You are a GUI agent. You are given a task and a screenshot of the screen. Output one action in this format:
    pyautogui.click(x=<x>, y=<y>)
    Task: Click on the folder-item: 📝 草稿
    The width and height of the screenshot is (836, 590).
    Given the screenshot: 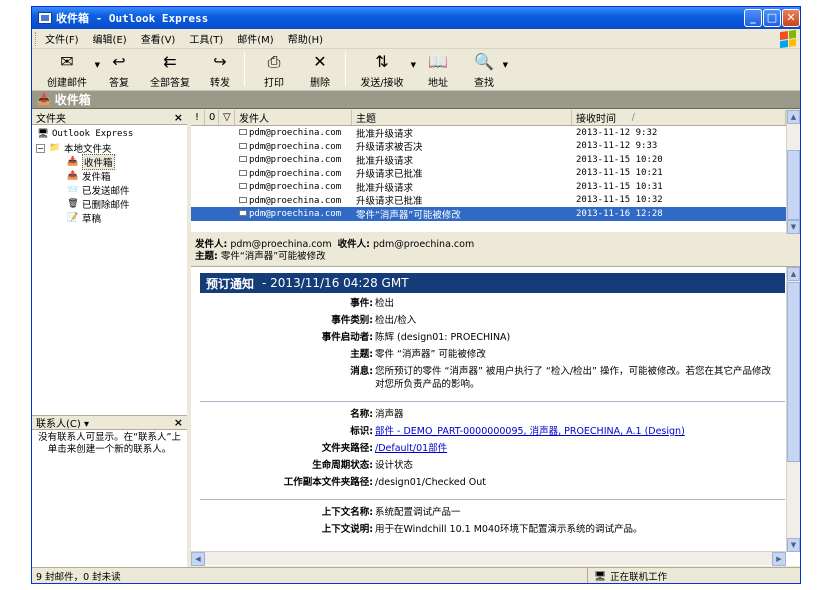 What is the action you would take?
    pyautogui.click(x=111, y=218)
    